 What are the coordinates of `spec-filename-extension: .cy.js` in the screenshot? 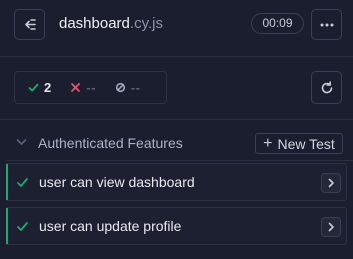 It's located at (146, 23).